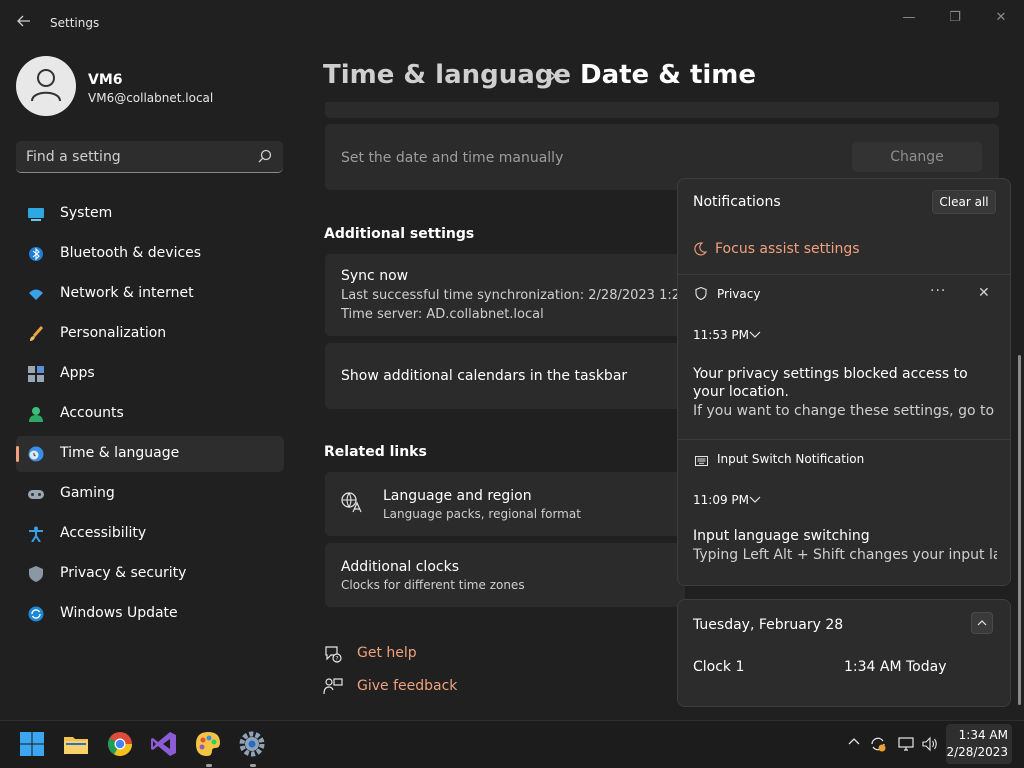  What do you see at coordinates (984, 293) in the screenshot?
I see `dismiss-notification-icon: ✕` at bounding box center [984, 293].